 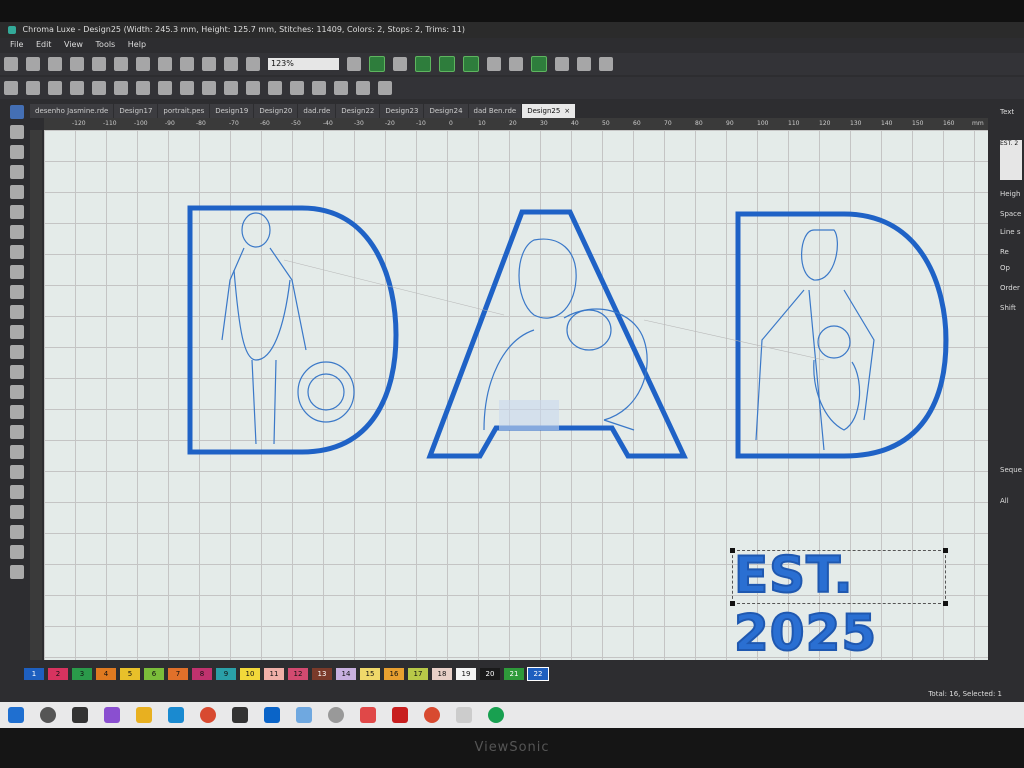 I want to click on color-swatch: 21, so click(x=514, y=674).